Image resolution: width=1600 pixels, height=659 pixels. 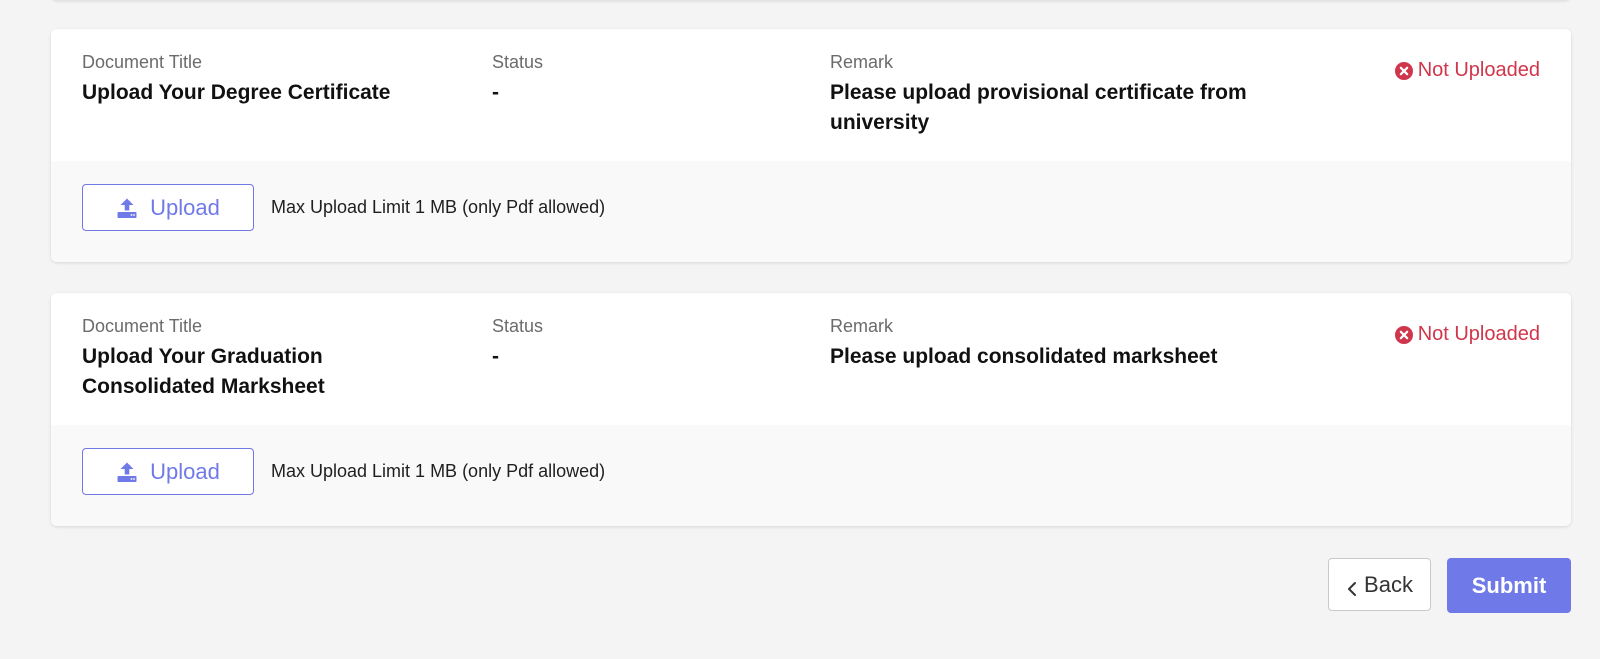 I want to click on submit-button: Submit, so click(x=1509, y=585).